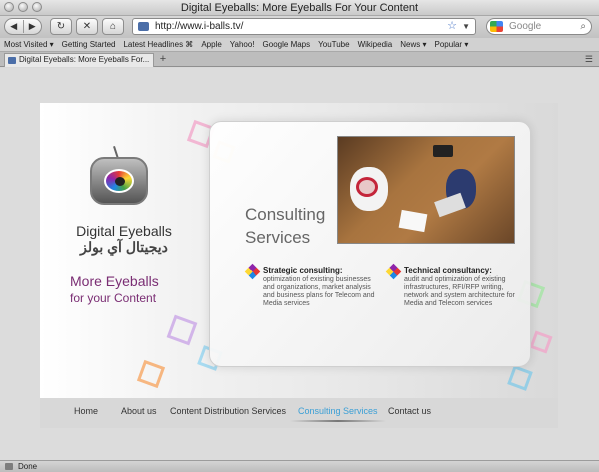 This screenshot has height=472, width=599. I want to click on active-nav-underline, so click(338, 421).